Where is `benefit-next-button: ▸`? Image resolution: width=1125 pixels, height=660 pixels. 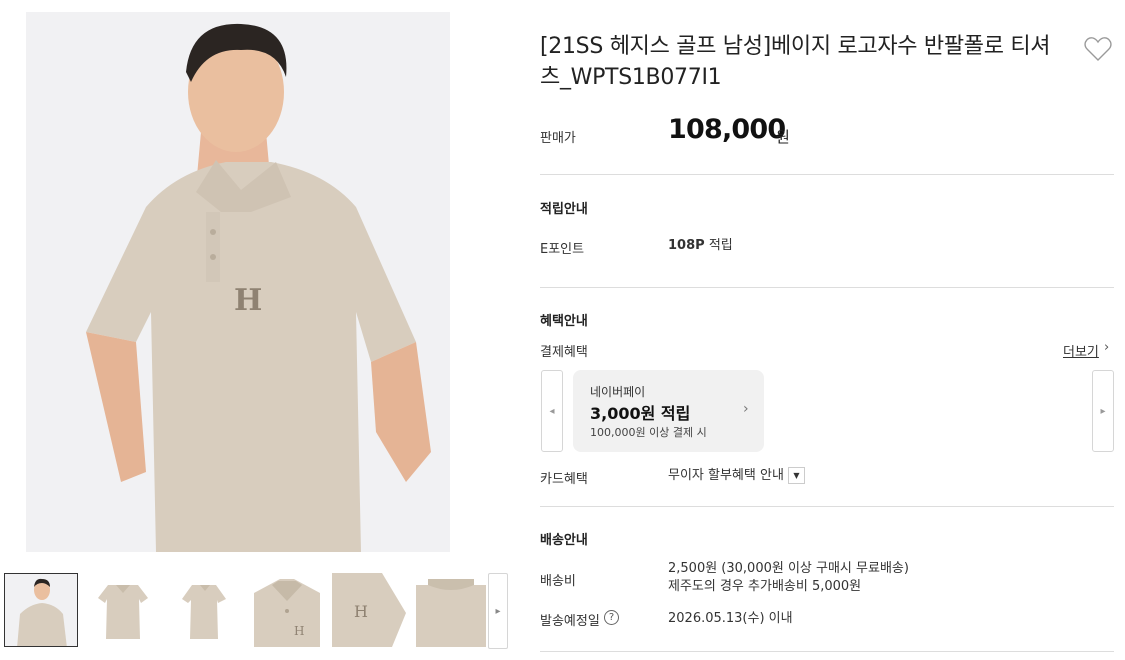
benefit-next-button: ▸ is located at coordinates (1103, 411).